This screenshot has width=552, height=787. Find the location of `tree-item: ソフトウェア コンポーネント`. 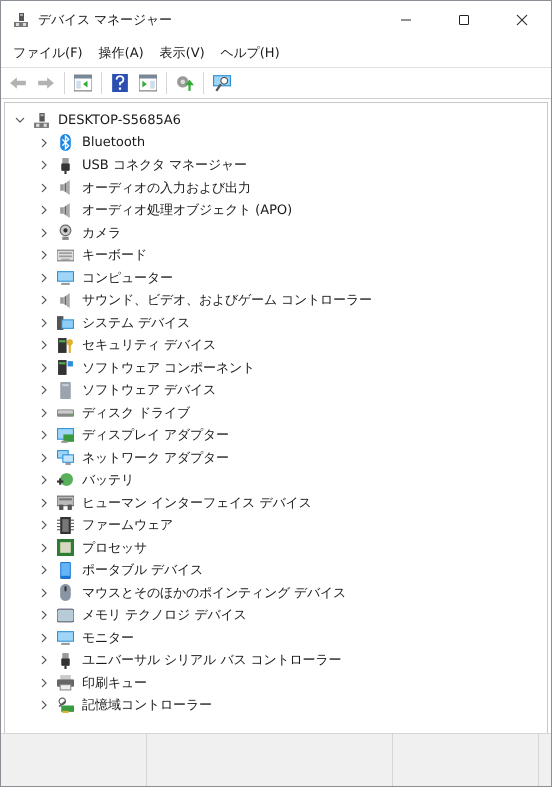

tree-item: ソフトウェア コンポーネント is located at coordinates (169, 367).